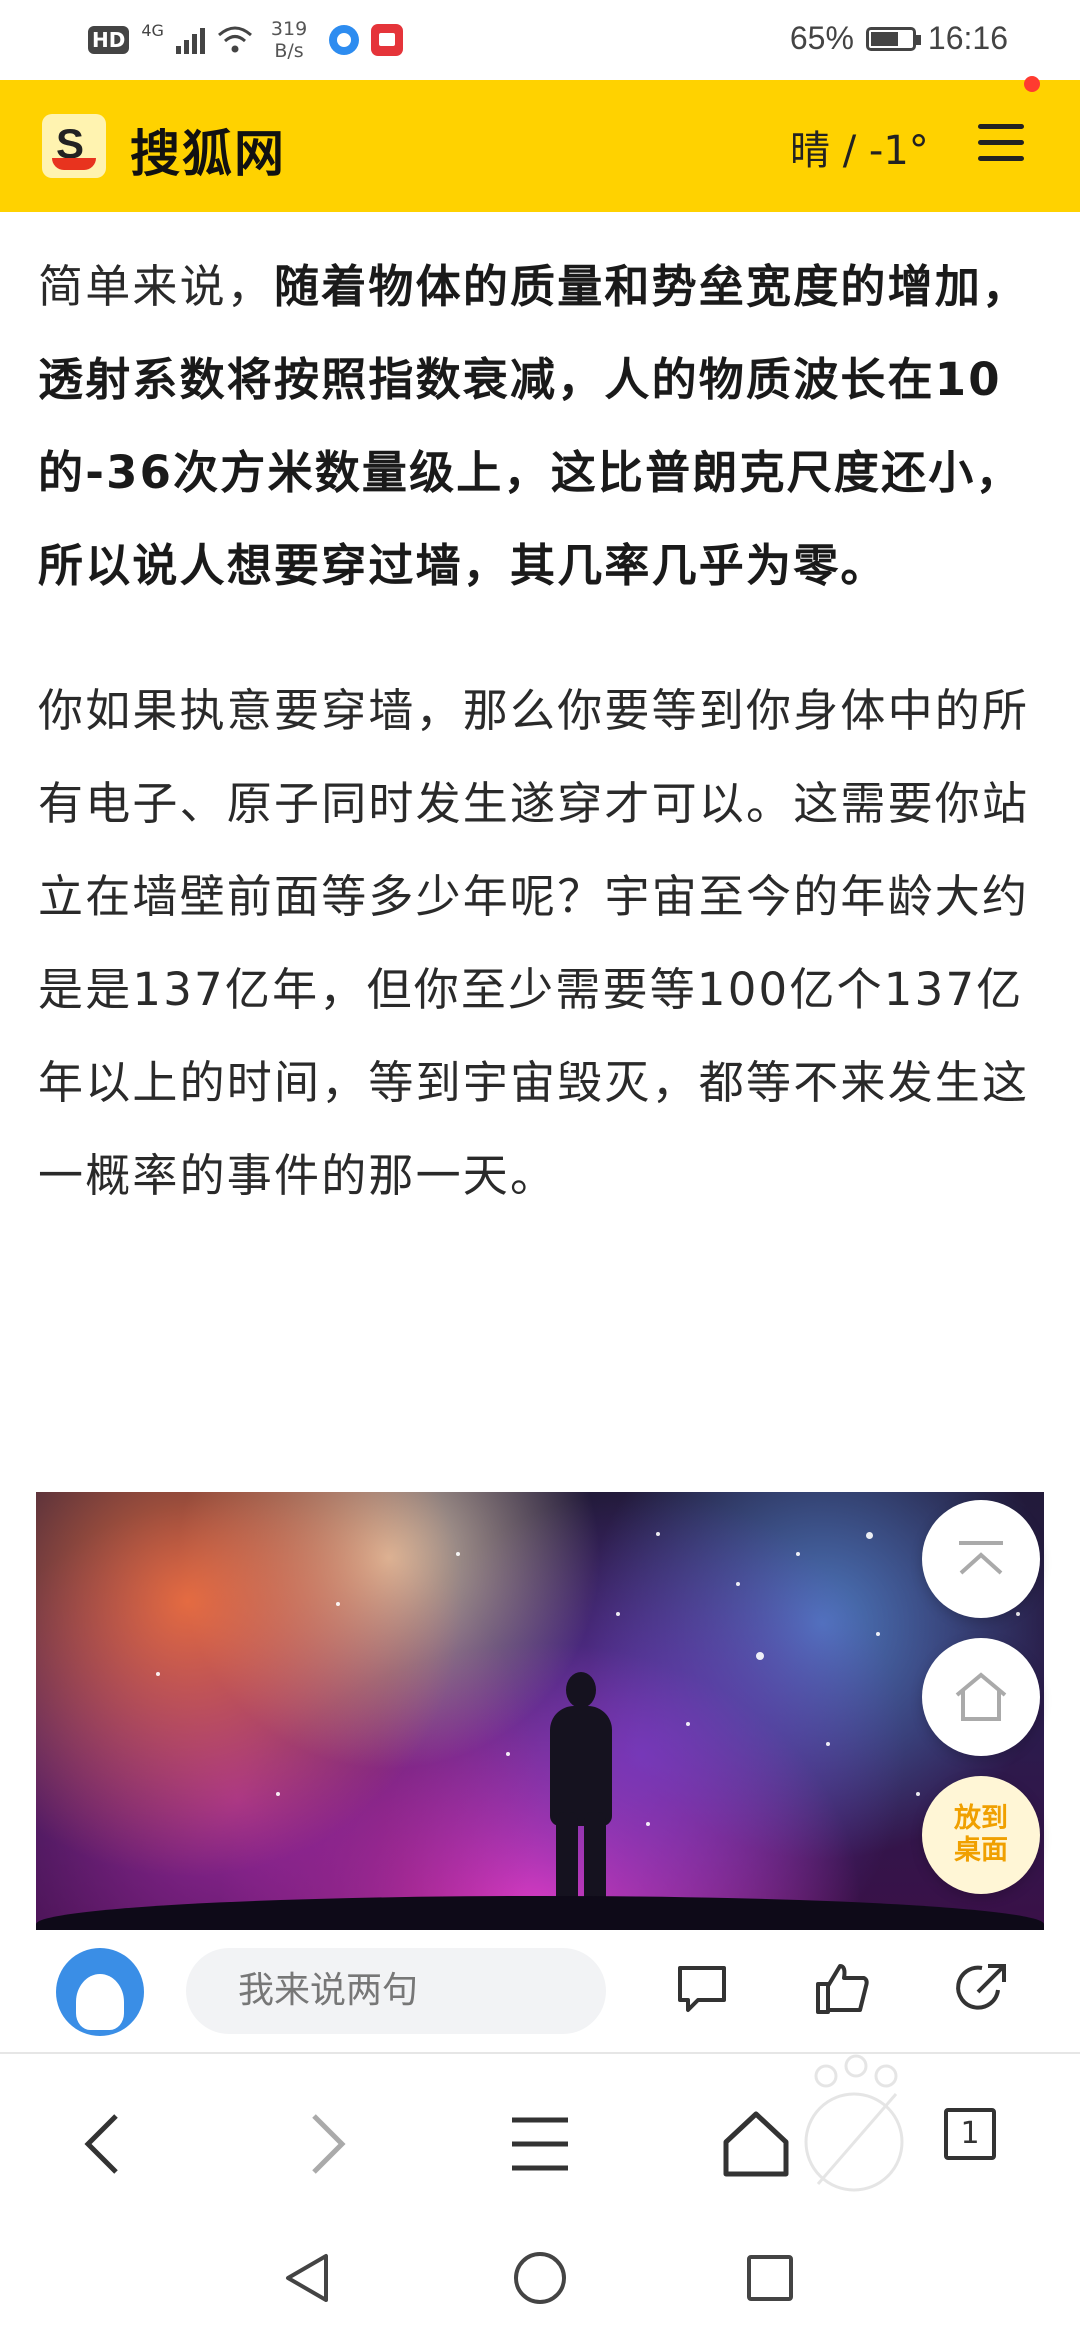 The image size is (1080, 2340). I want to click on site-name: 搜狐网, so click(208, 150).